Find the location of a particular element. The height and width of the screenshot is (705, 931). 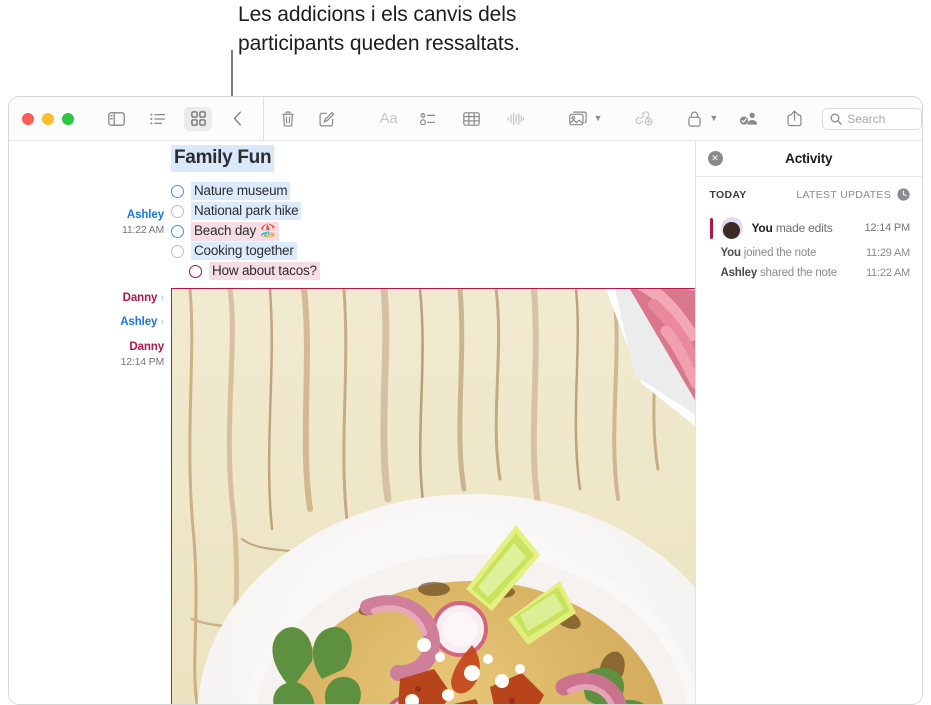

list-view-icon is located at coordinates (158, 119).